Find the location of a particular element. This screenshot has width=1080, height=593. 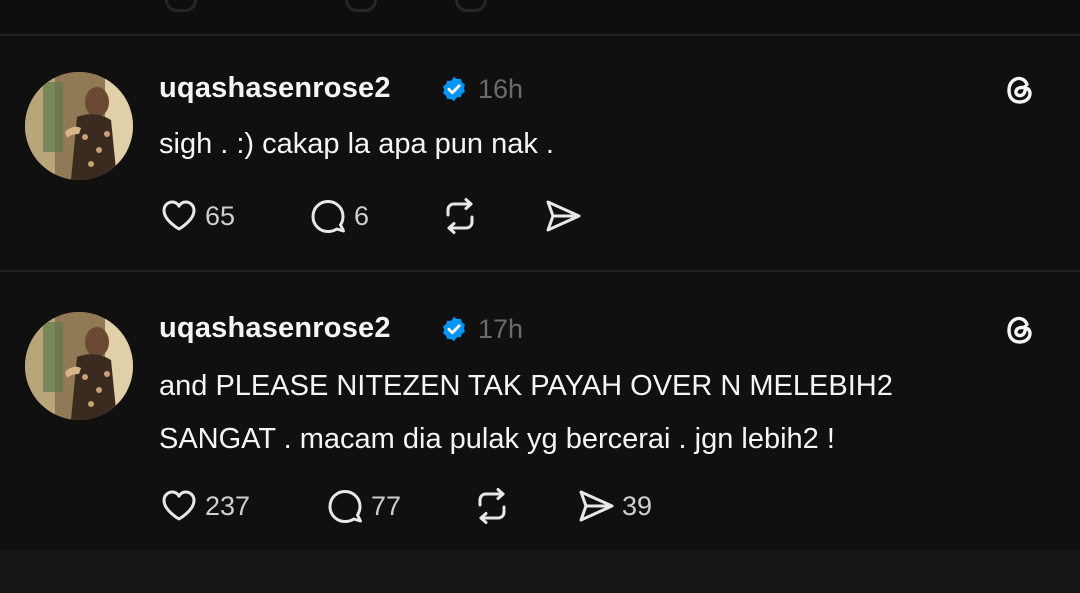

next-post-edge is located at coordinates (540, 571).